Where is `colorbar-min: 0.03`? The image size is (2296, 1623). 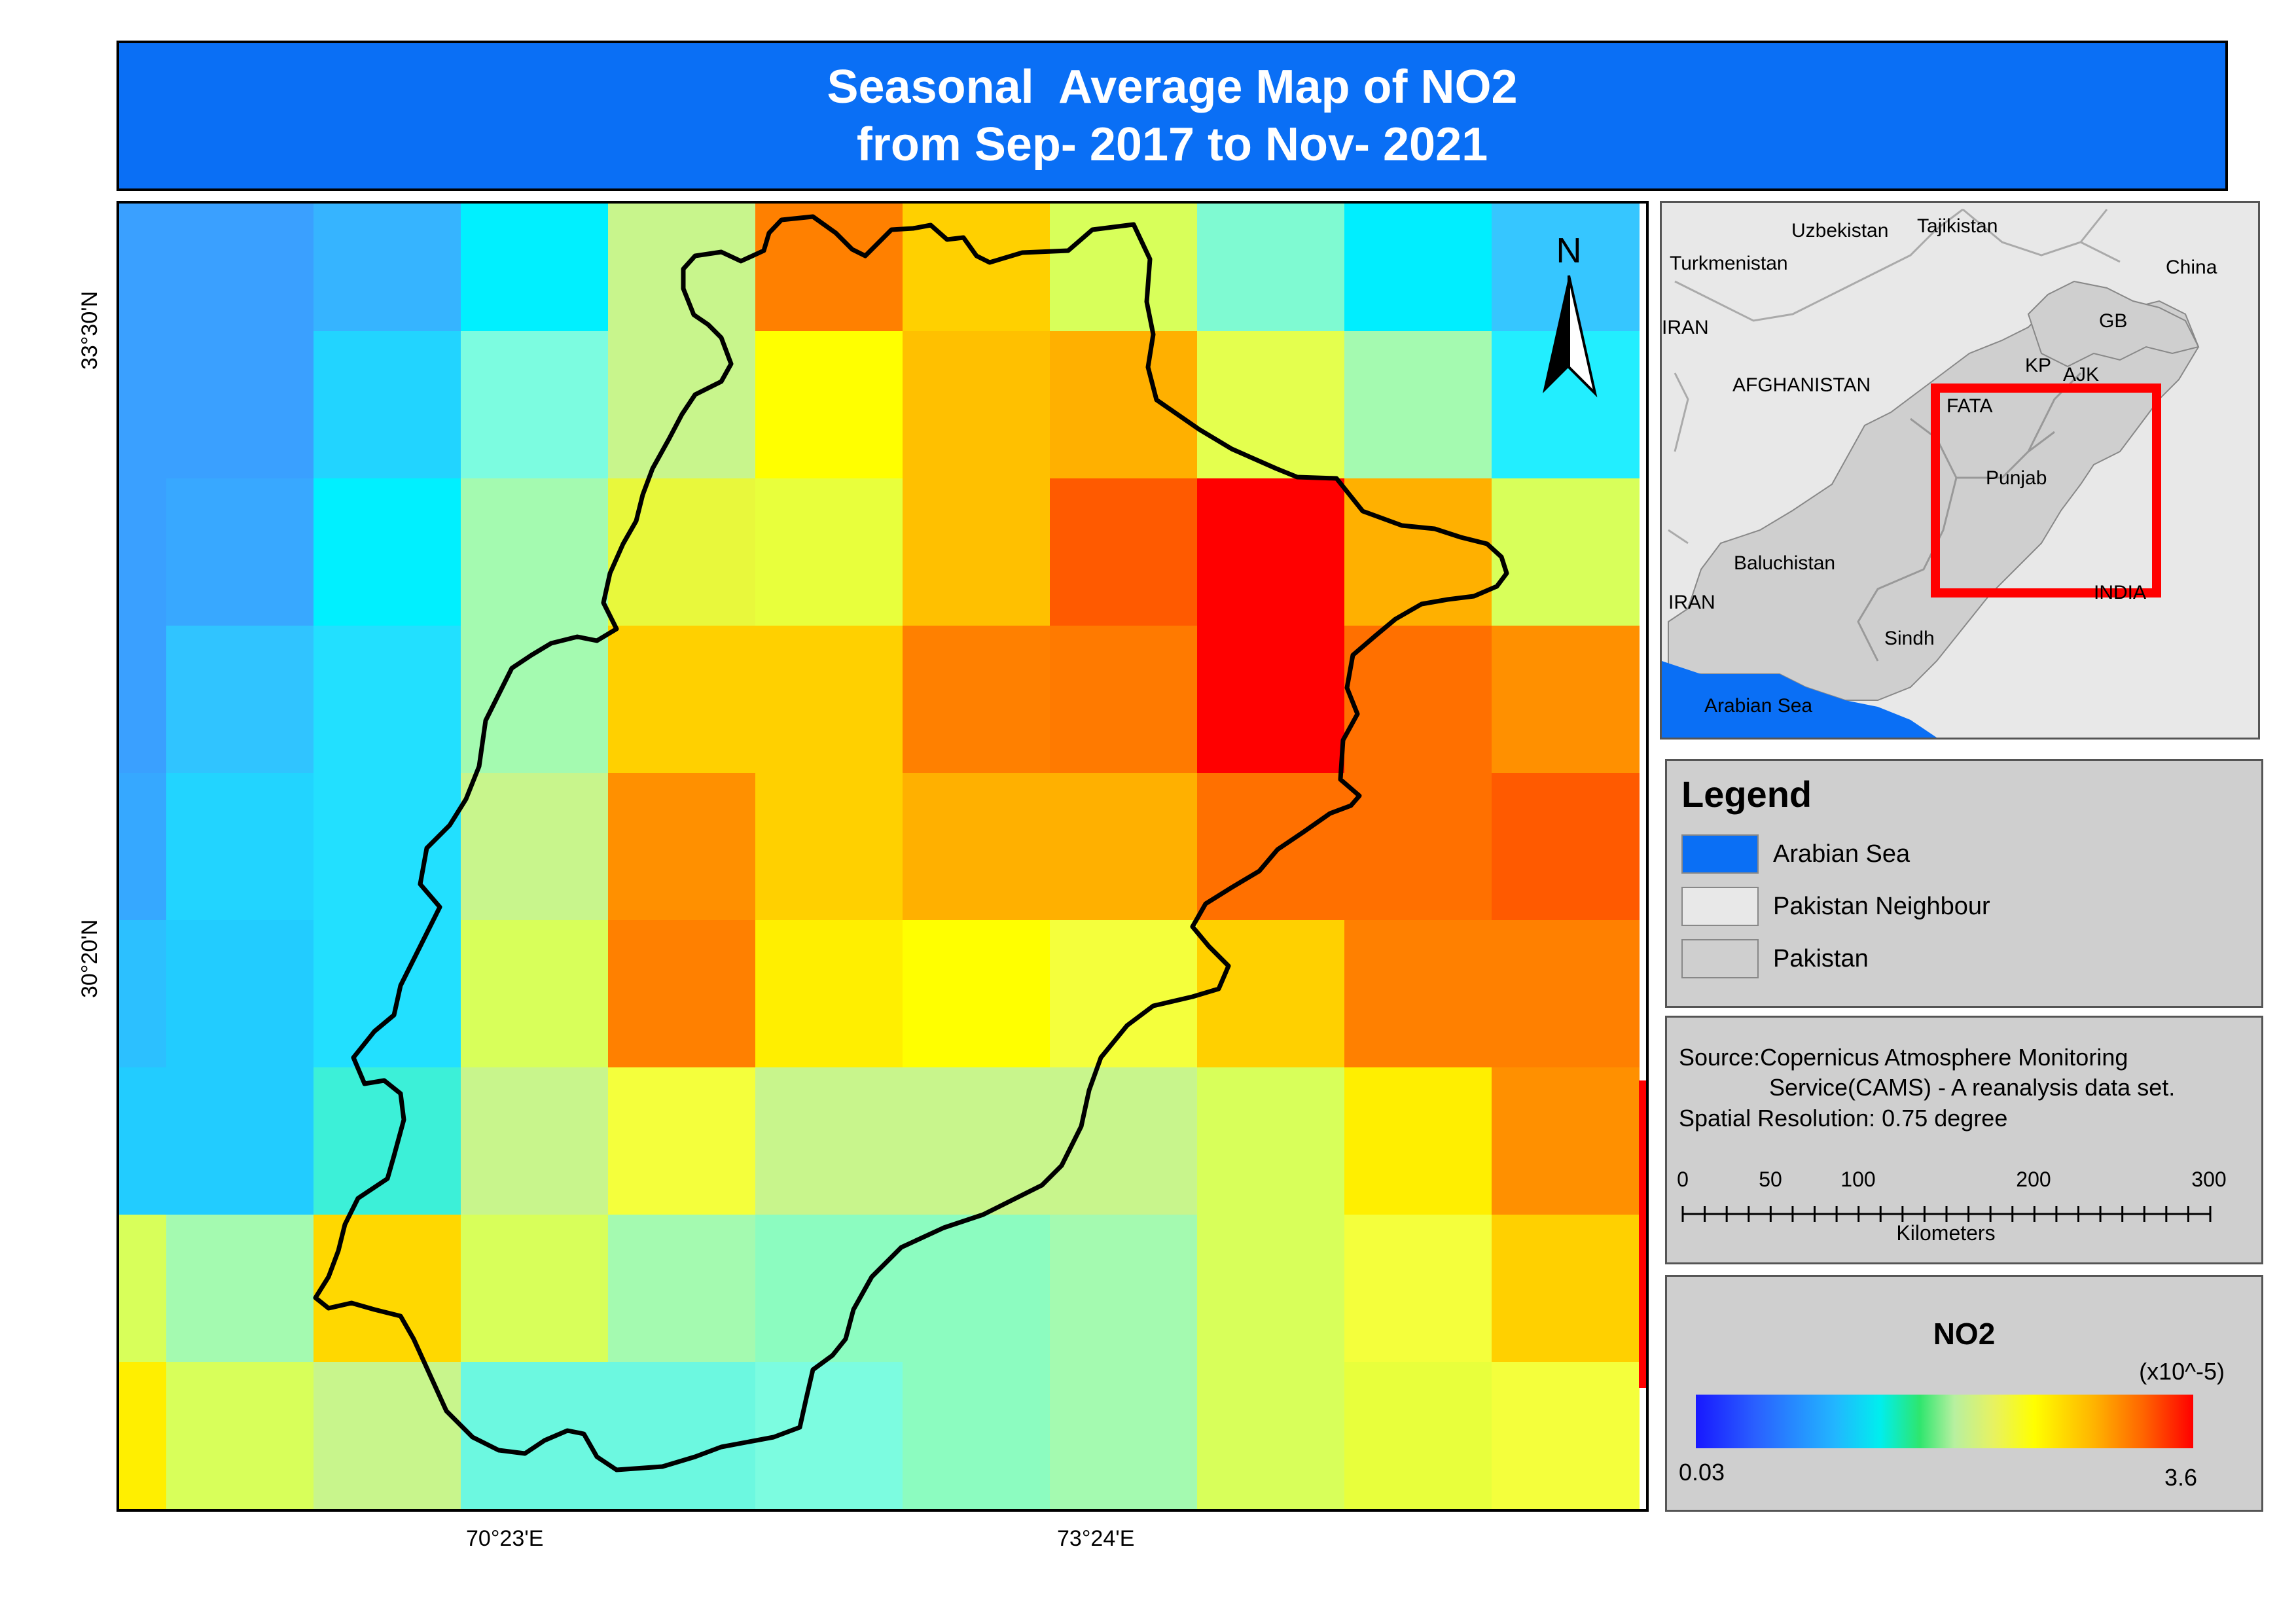 colorbar-min: 0.03 is located at coordinates (1702, 1472).